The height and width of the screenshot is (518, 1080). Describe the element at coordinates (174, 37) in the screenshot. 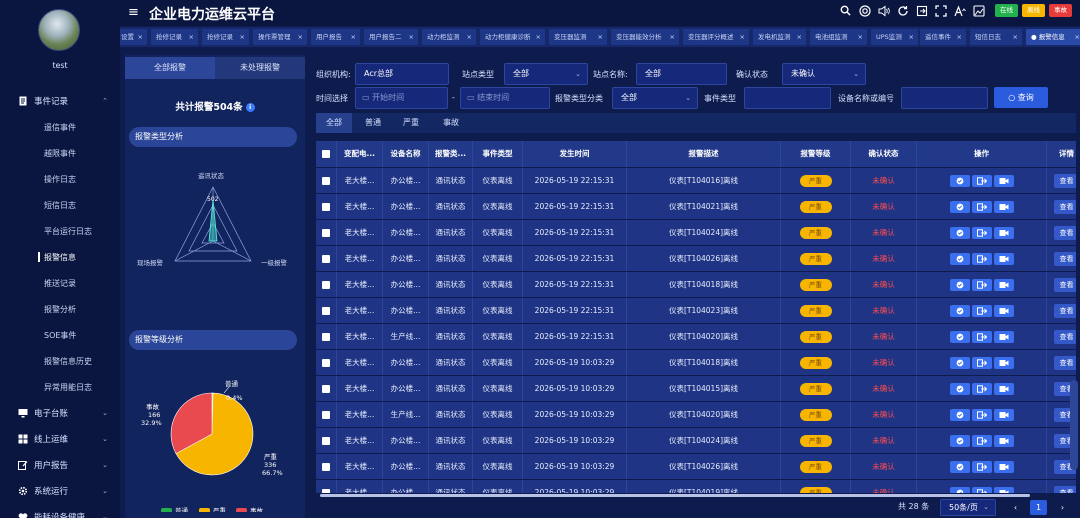

I see `tab-1: 抢修记录 ×` at that location.